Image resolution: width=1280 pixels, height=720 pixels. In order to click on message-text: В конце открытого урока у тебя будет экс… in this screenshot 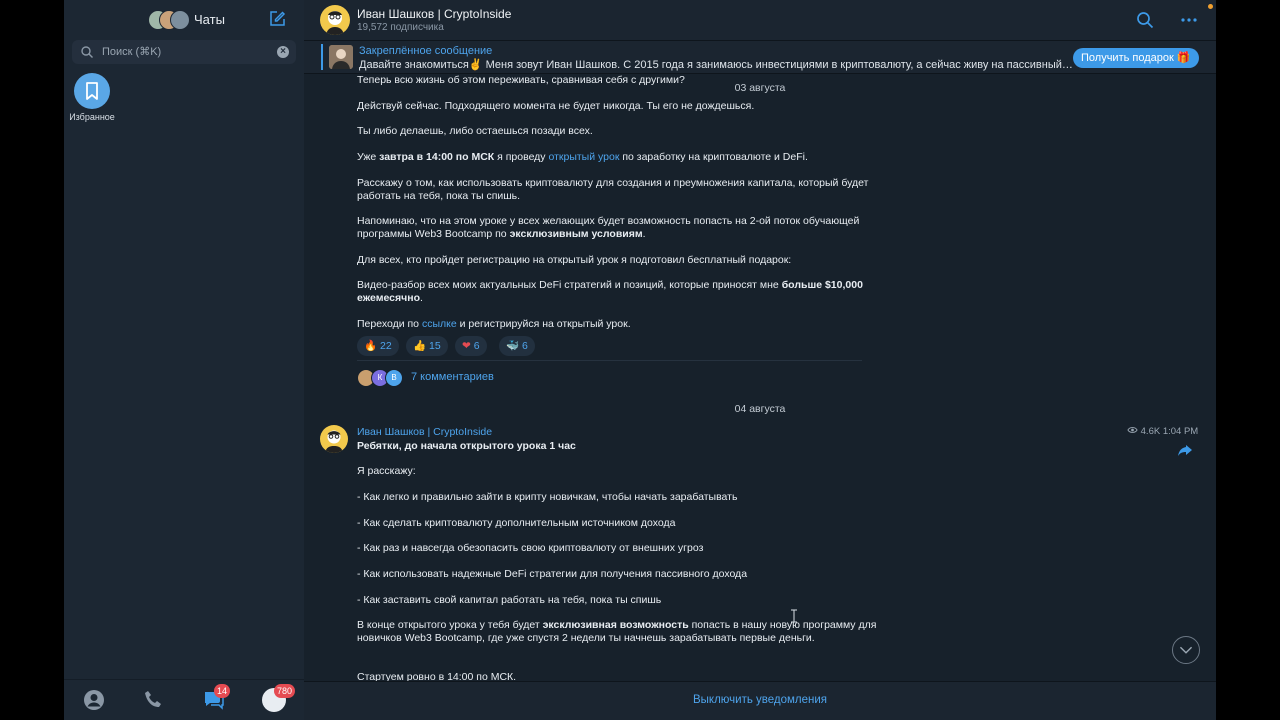, I will do `click(617, 632)`.